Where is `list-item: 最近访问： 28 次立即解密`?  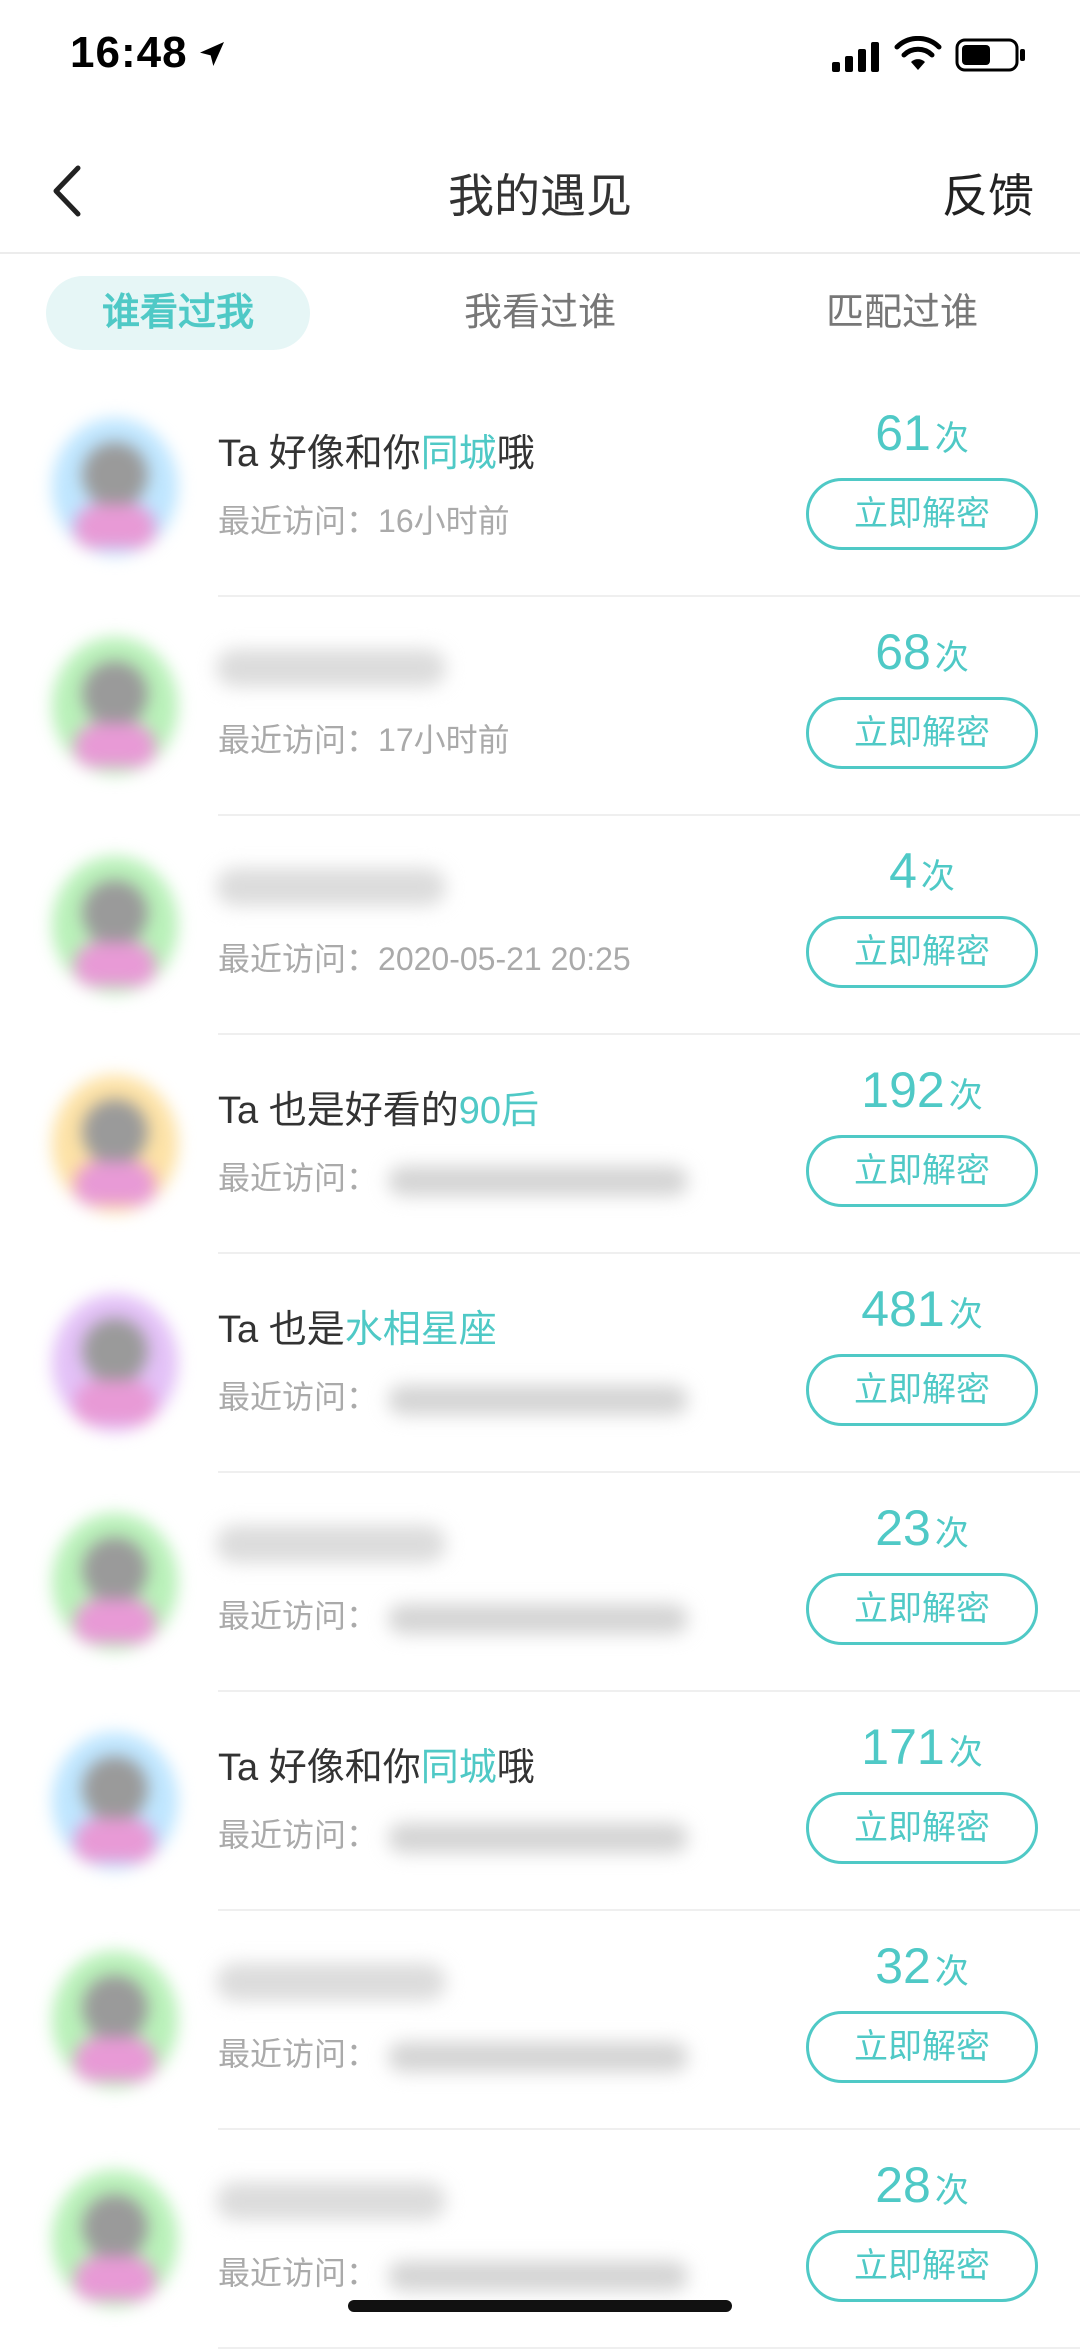
list-item: 最近访问： 28 次立即解密 is located at coordinates (540, 2239).